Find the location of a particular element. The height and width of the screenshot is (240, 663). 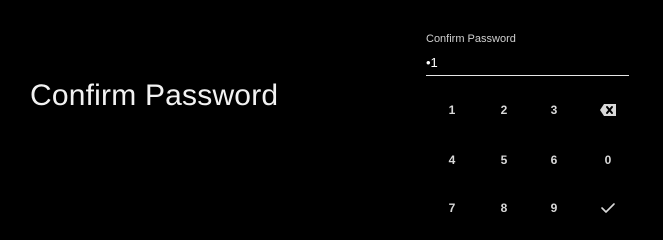

key-6: 6 is located at coordinates (554, 160).